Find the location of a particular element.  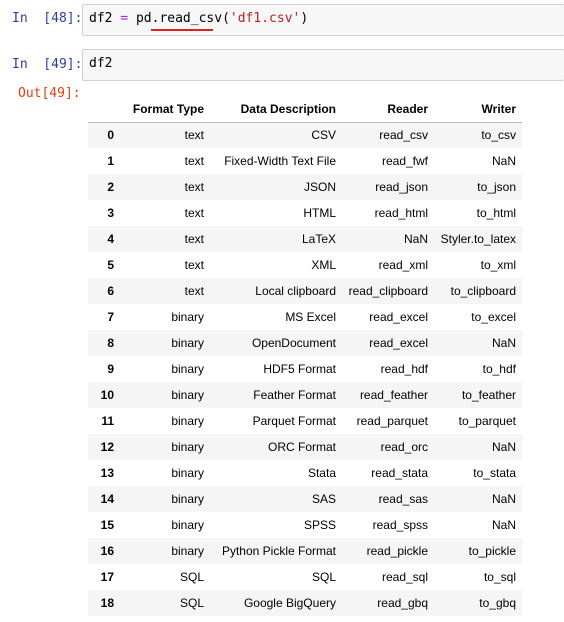

code-token-function: read_csv is located at coordinates (191, 18).